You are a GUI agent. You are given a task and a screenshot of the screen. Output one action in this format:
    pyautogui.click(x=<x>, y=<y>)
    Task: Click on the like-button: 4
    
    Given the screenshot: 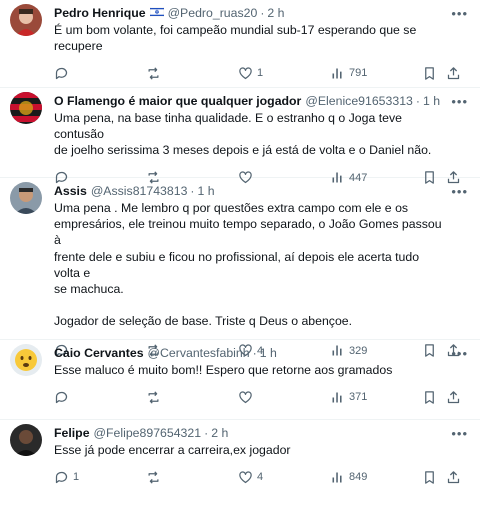 What is the action you would take?
    pyautogui.click(x=250, y=477)
    